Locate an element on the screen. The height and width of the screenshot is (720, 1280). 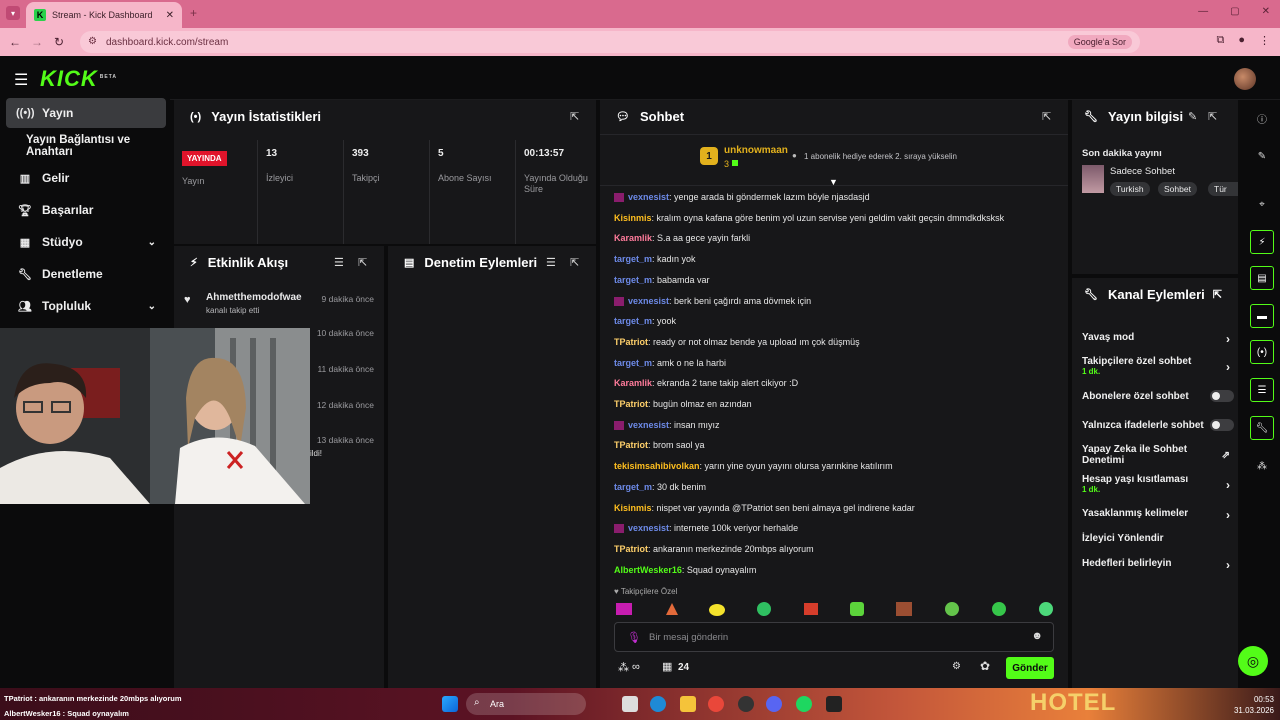
file-explorer-icon is located at coordinates (688, 704).